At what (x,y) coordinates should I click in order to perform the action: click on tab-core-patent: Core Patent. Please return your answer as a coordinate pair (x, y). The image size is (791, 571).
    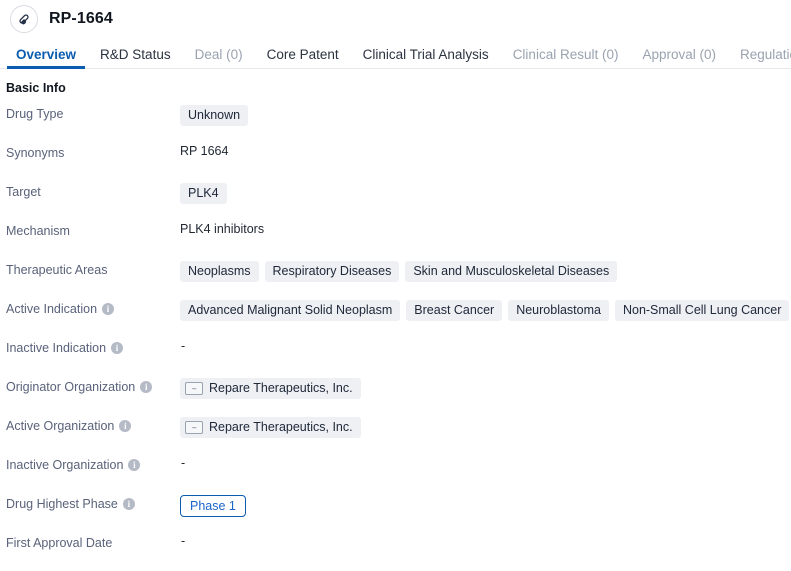
    Looking at the image, I should click on (303, 58).